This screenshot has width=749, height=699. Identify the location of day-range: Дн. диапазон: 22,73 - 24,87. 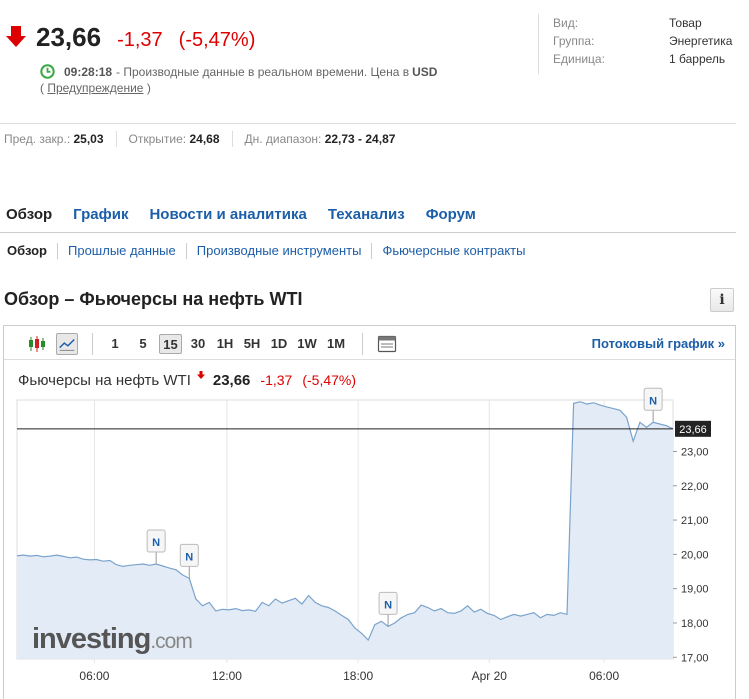
(320, 139).